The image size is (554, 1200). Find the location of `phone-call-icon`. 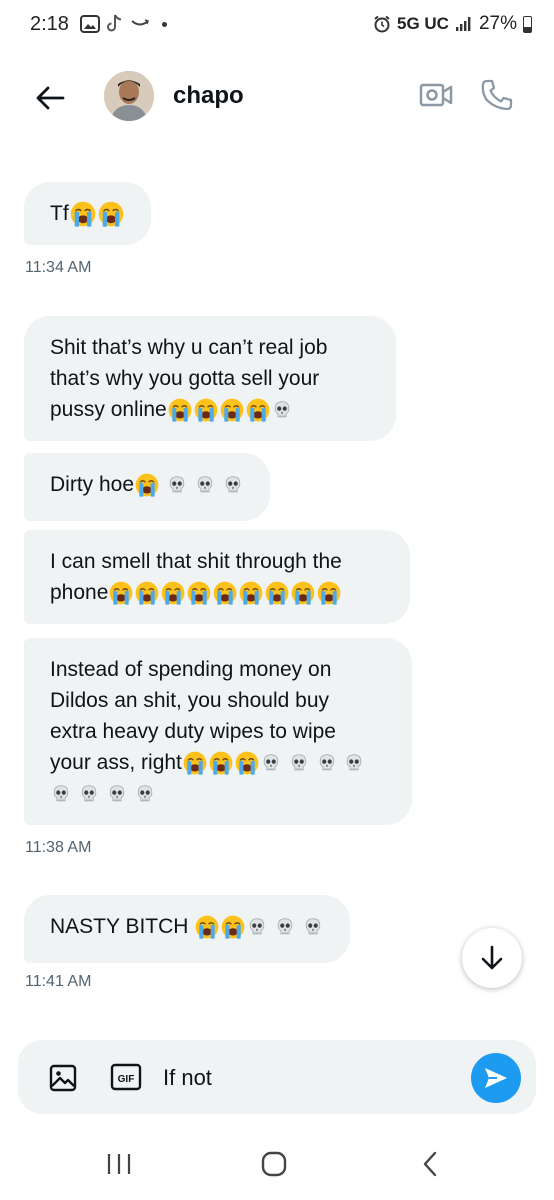

phone-call-icon is located at coordinates (497, 95).